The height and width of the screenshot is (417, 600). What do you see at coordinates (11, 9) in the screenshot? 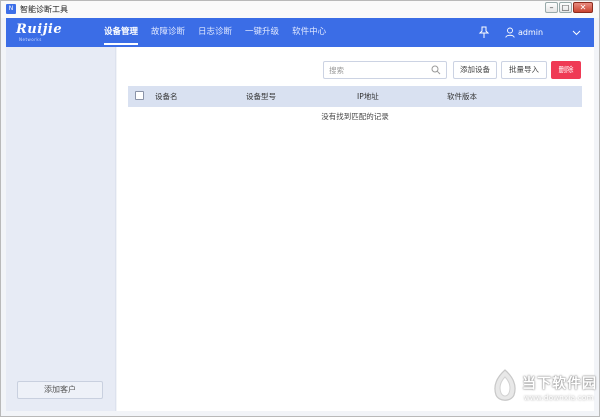
I see `app-icon: N` at bounding box center [11, 9].